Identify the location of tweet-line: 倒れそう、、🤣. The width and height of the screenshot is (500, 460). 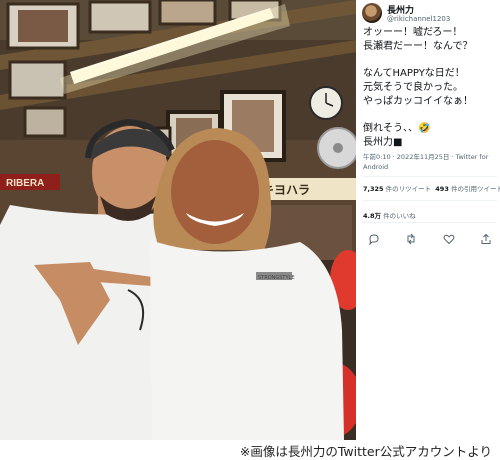
(397, 128).